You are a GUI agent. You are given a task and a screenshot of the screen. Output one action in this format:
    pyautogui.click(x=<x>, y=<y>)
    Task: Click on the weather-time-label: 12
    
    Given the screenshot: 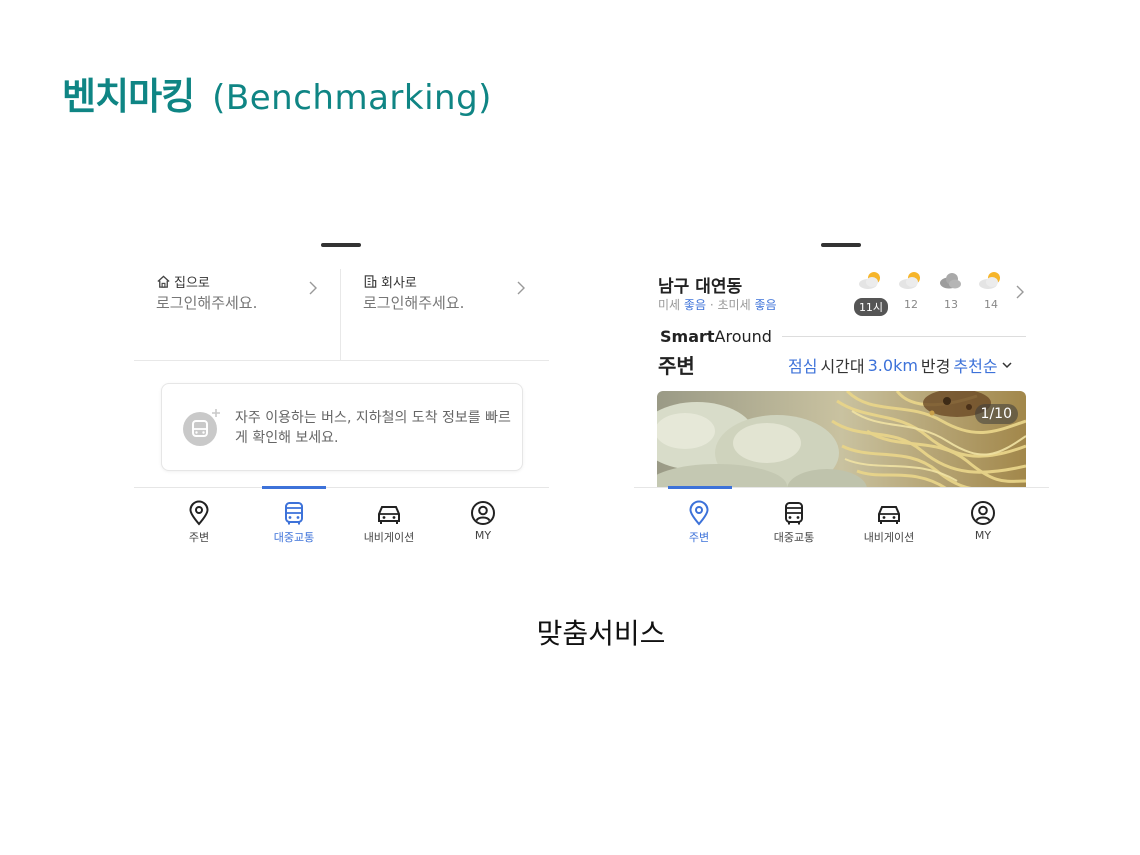 What is the action you would take?
    pyautogui.click(x=911, y=304)
    